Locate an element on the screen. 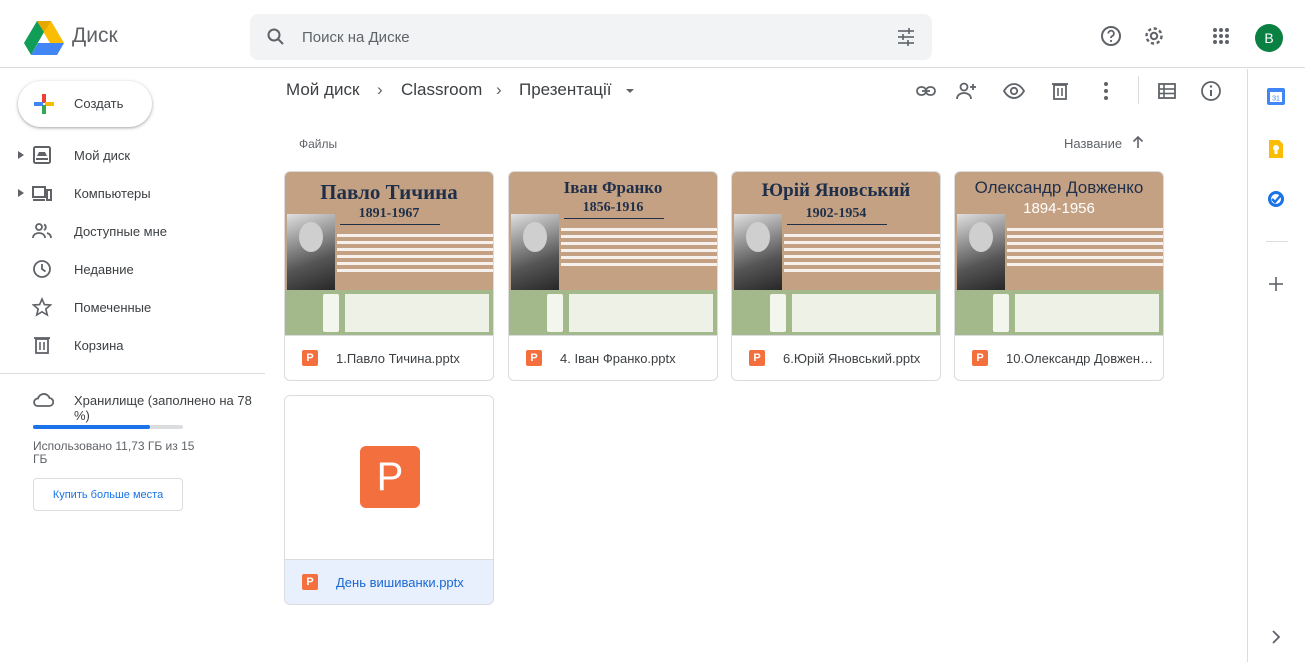  file-card-footer: P 4. Іван Франко.pptx is located at coordinates (613, 357).